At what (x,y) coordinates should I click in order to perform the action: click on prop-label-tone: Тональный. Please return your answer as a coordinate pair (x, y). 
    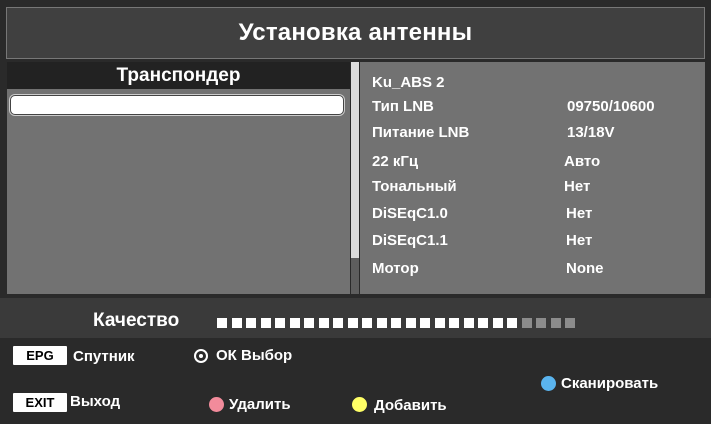
    Looking at the image, I should click on (414, 186).